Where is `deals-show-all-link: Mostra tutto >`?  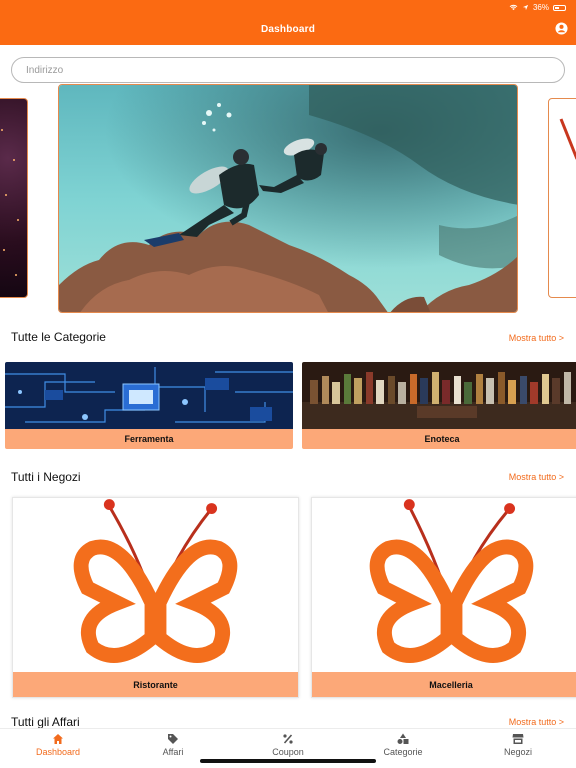
deals-show-all-link: Mostra tutto > is located at coordinates (536, 722).